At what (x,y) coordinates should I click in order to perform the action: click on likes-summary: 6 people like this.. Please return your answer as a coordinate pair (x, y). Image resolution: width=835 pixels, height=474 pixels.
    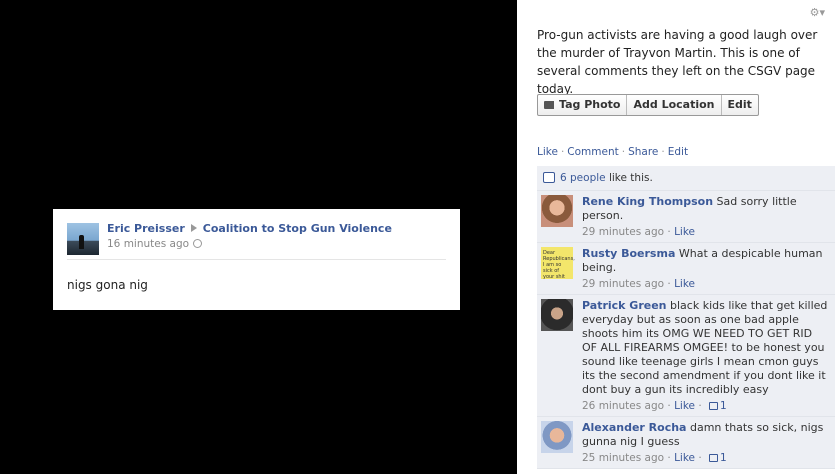
    Looking at the image, I should click on (686, 178).